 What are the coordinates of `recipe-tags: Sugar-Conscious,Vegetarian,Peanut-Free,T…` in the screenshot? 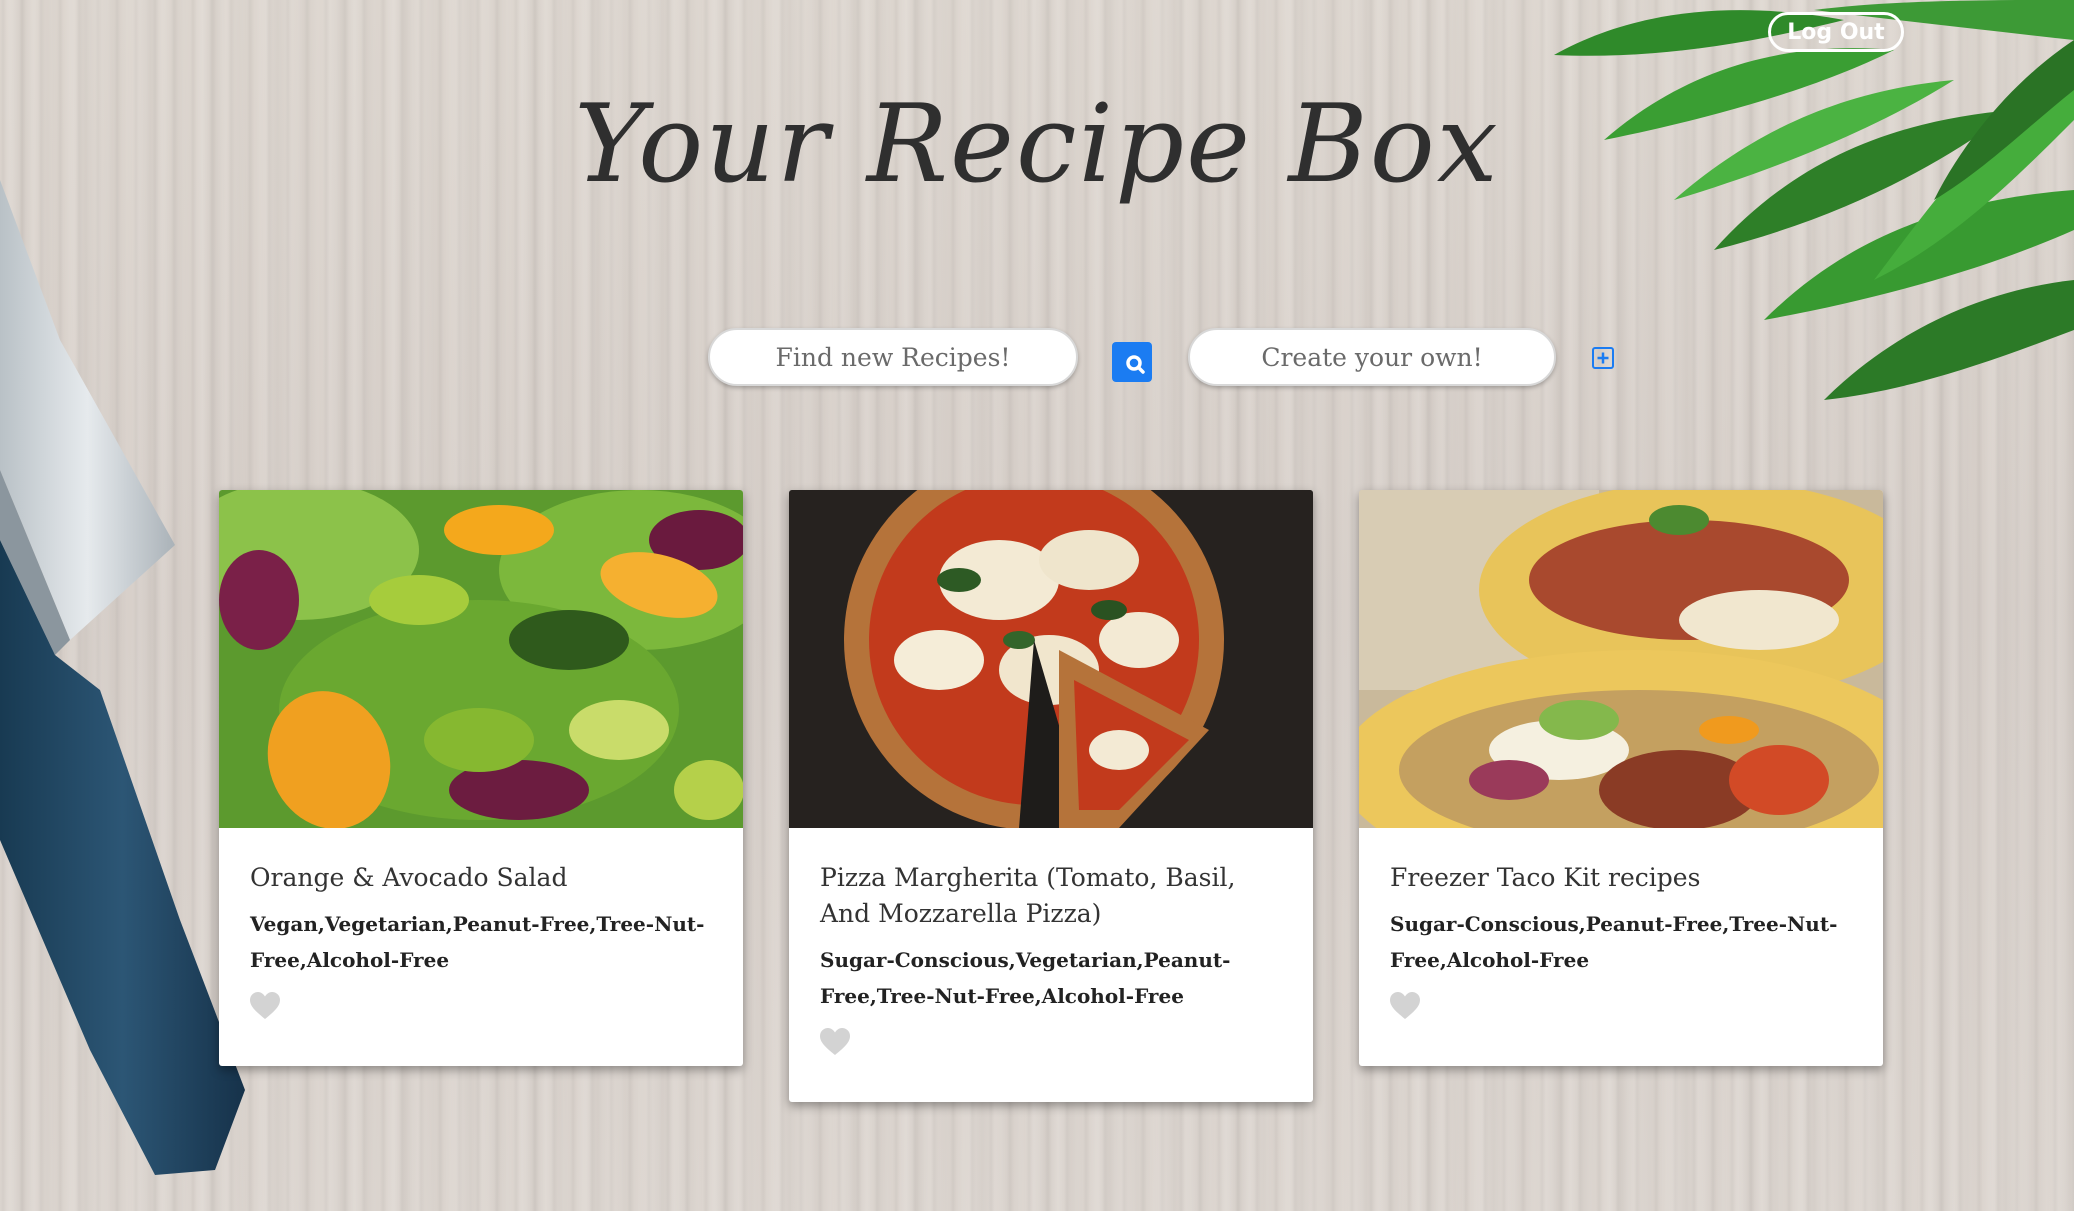 It's located at (1025, 978).